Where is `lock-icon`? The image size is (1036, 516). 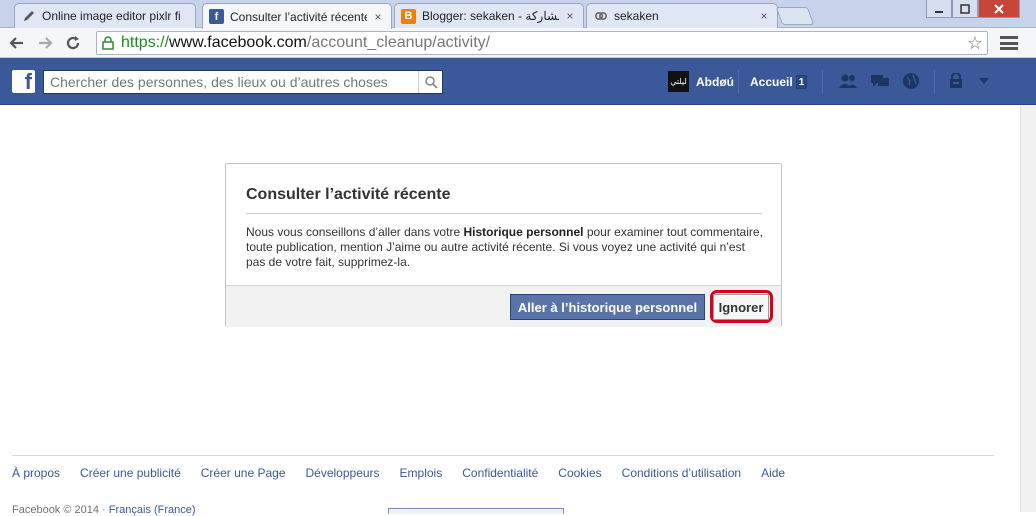 lock-icon is located at coordinates (109, 43).